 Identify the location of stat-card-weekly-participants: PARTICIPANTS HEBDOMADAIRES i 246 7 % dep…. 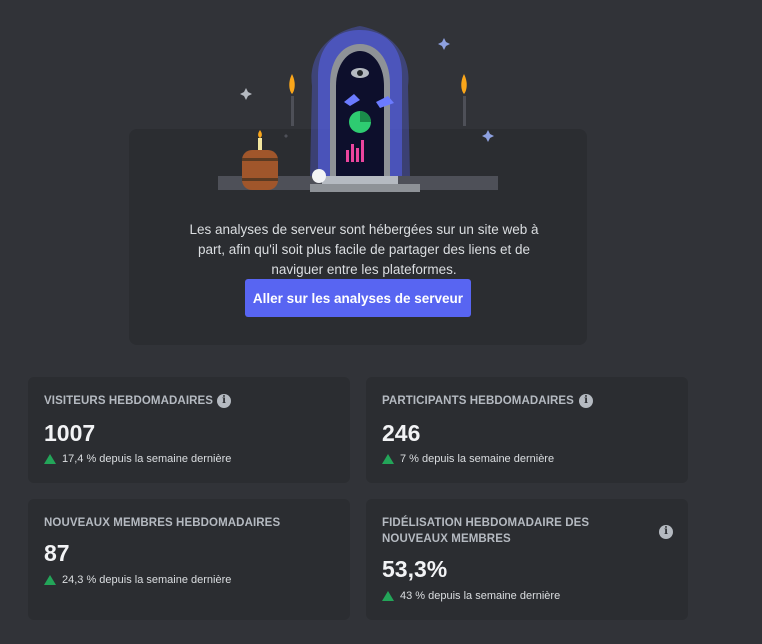
(527, 430).